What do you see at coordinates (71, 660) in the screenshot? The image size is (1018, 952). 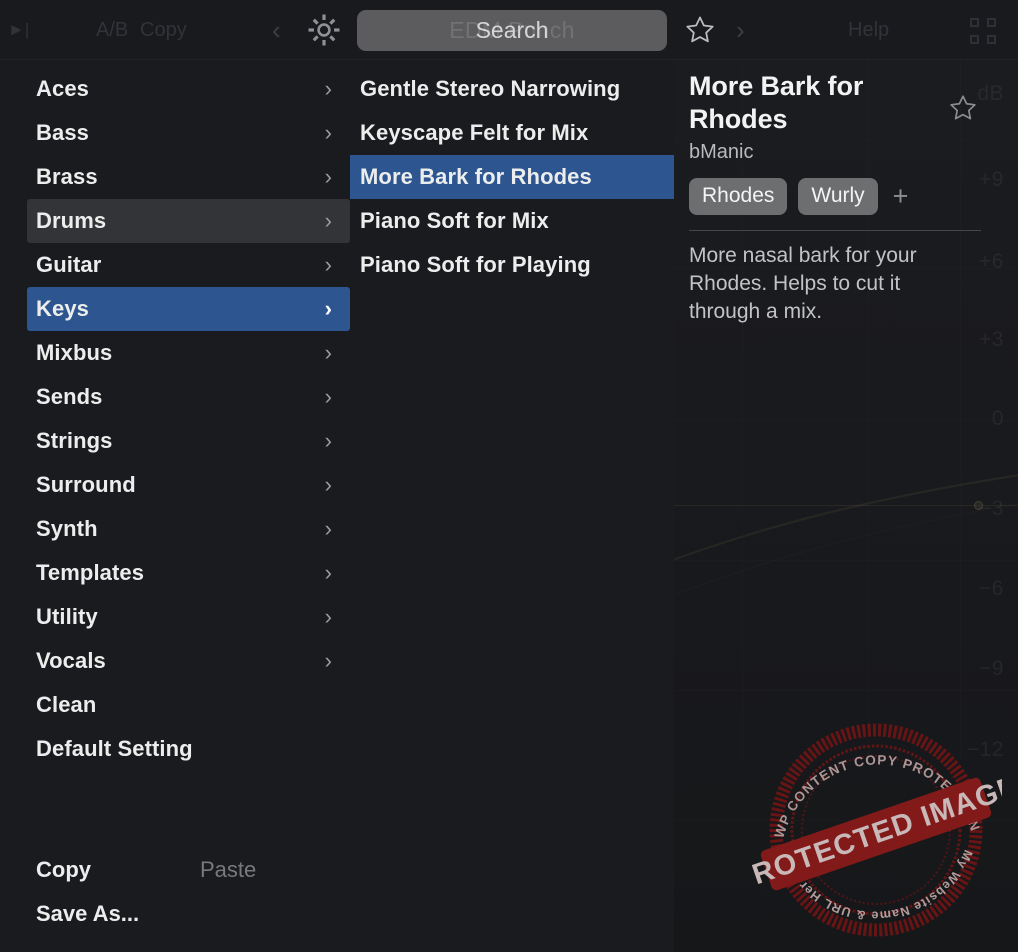 I see `sidebar-item-label: Vocals` at bounding box center [71, 660].